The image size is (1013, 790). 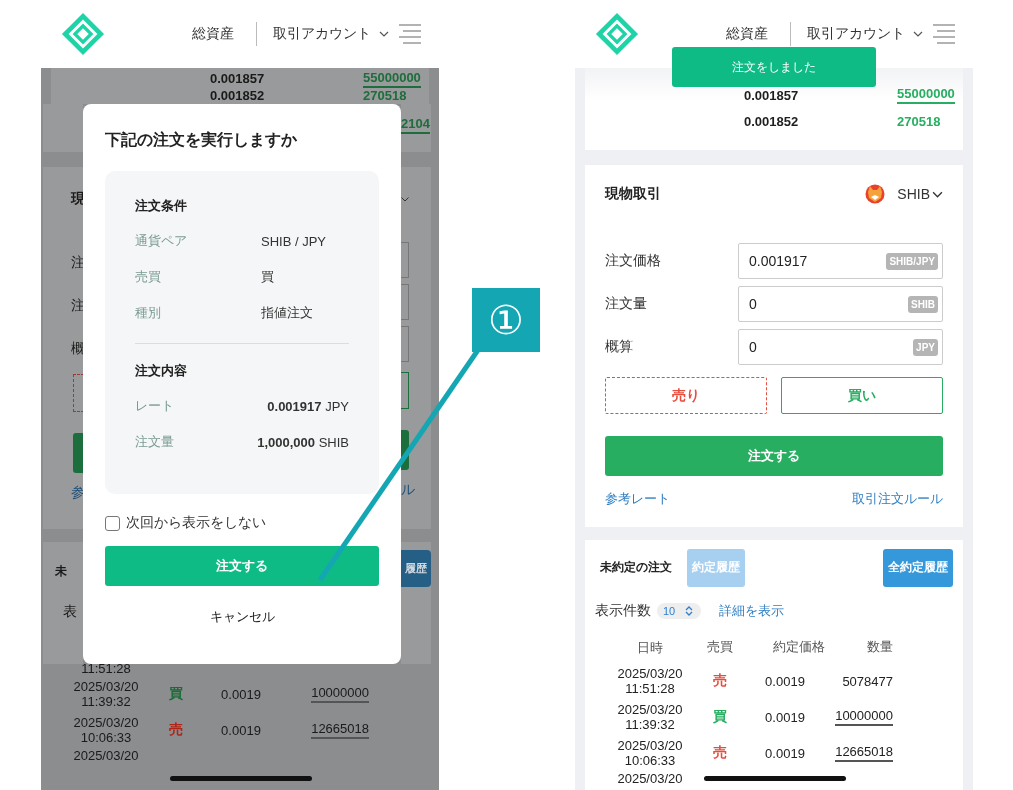 What do you see at coordinates (679, 611) in the screenshot?
I see `page-size-select: 10` at bounding box center [679, 611].